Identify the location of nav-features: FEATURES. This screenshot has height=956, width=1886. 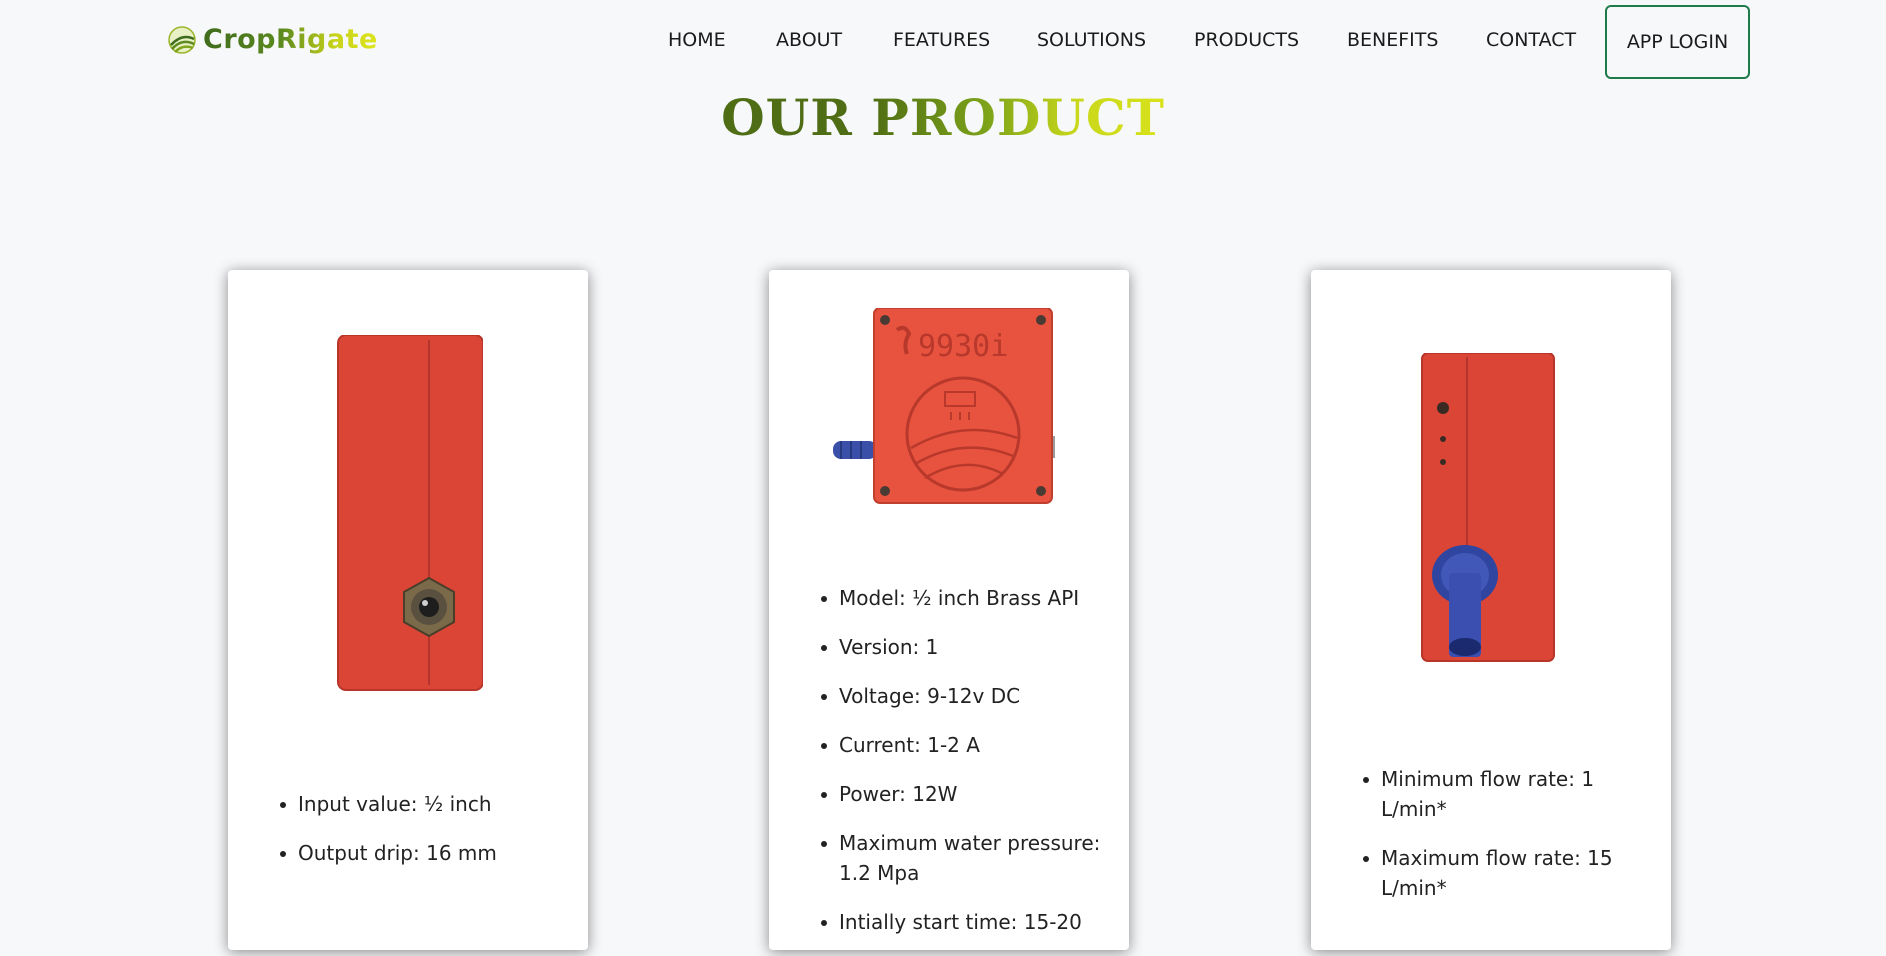
(941, 40).